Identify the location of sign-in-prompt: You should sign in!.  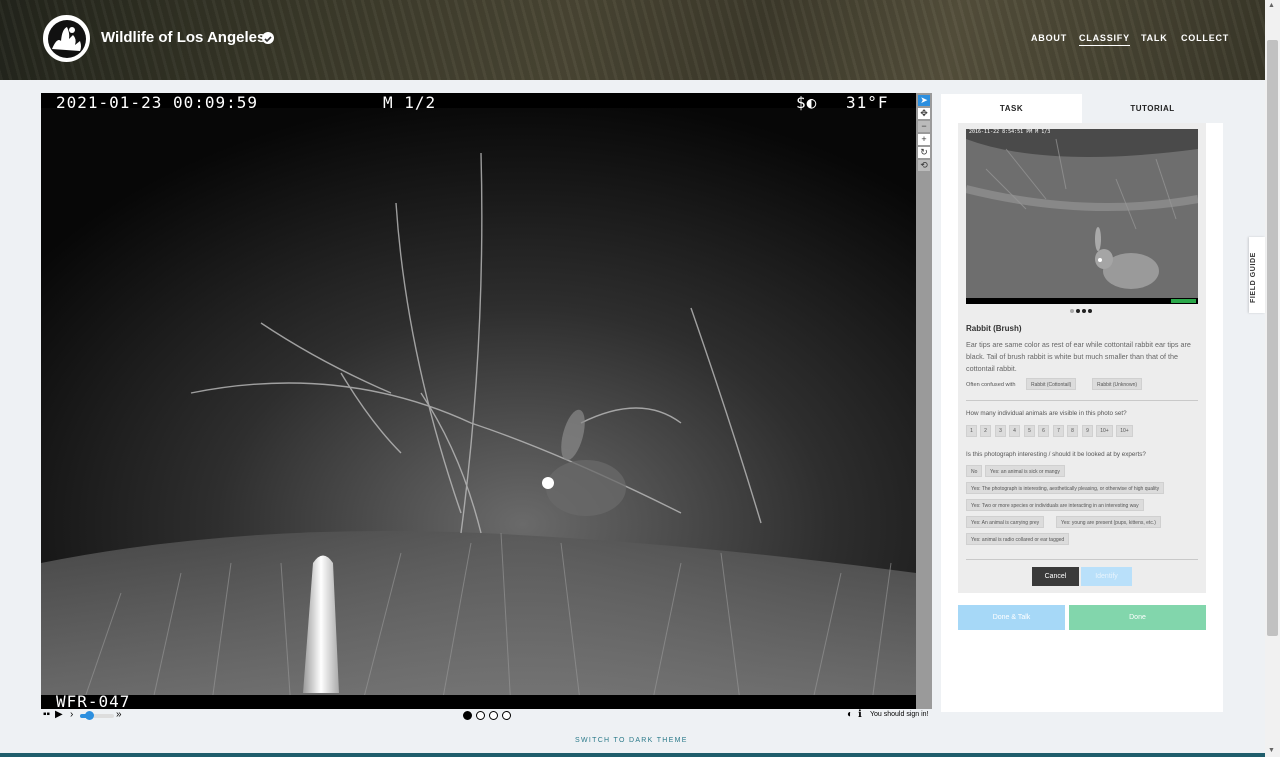
(899, 714).